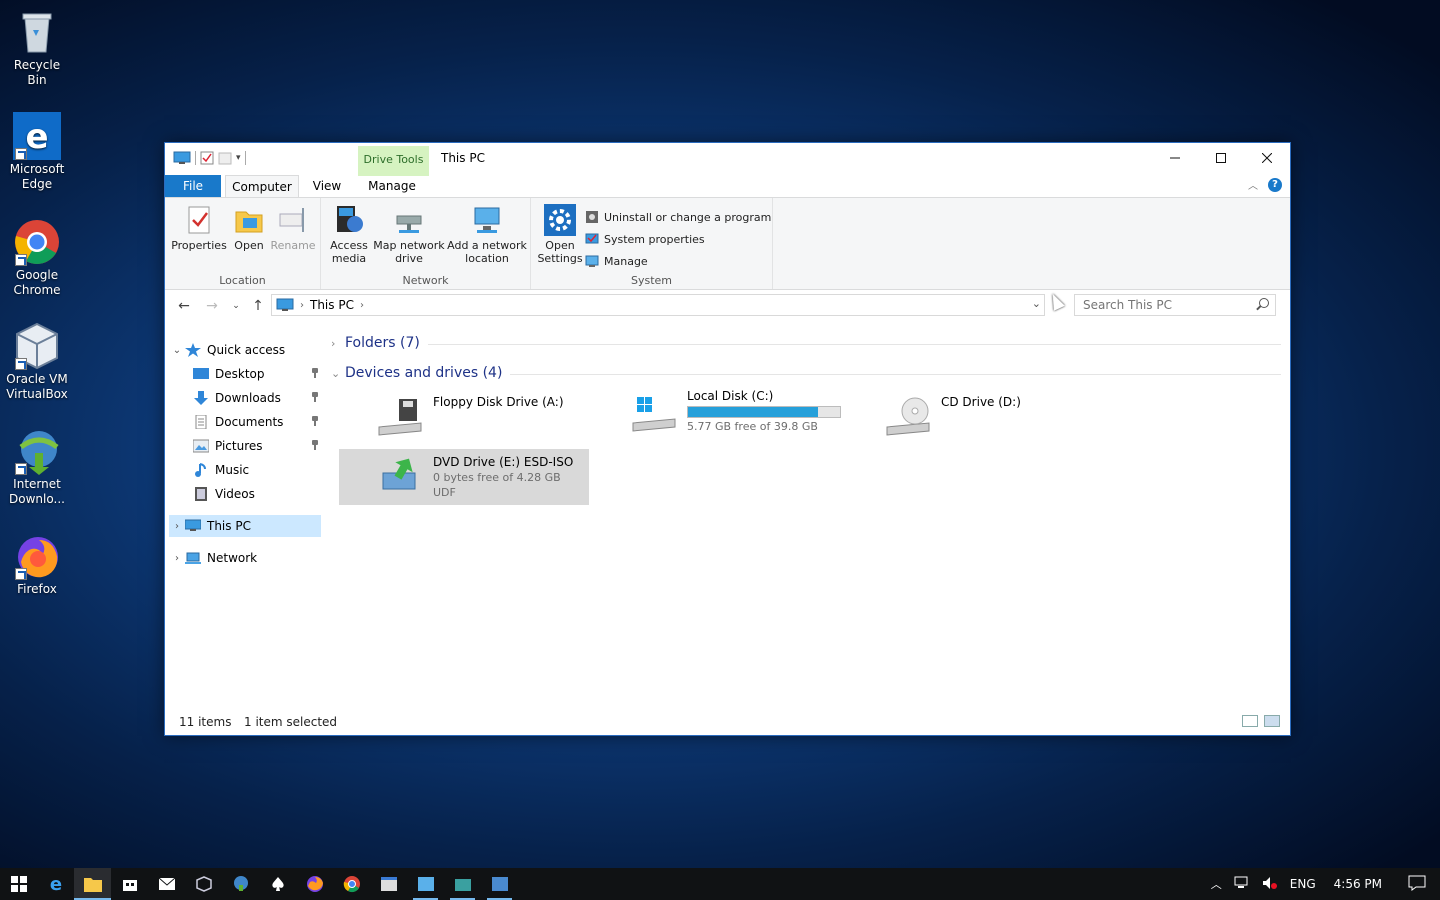 This screenshot has width=1440, height=900. I want to click on input-language: ENG, so click(1303, 884).